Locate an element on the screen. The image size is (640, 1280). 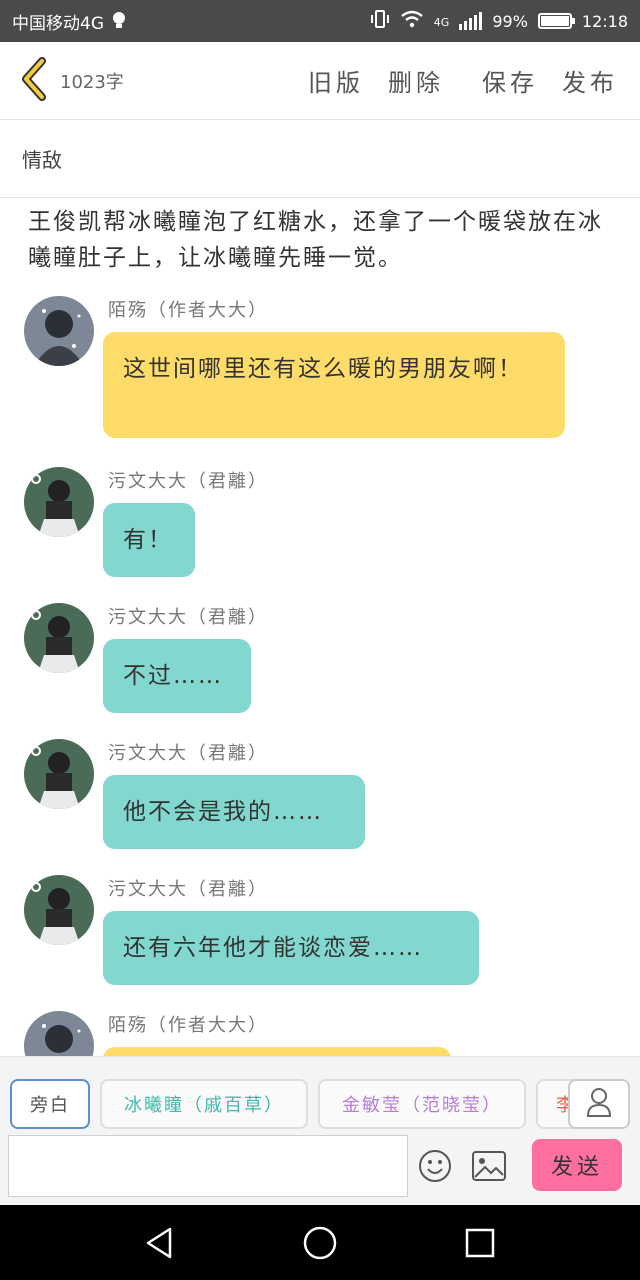
home-circle-icon is located at coordinates (320, 1243).